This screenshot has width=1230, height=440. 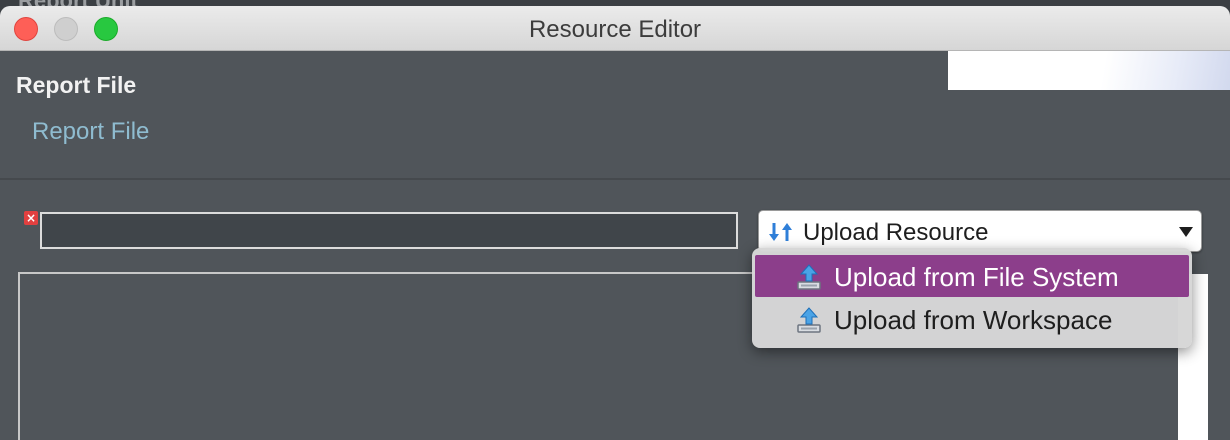 What do you see at coordinates (76, 85) in the screenshot?
I see `section-title: Report File` at bounding box center [76, 85].